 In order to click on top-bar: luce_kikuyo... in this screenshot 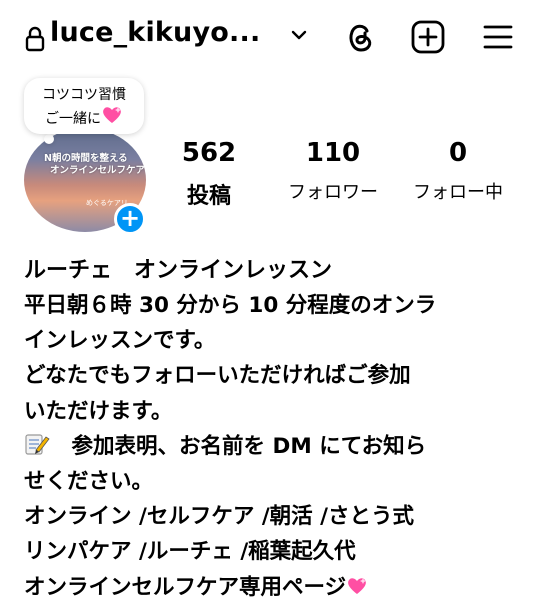, I will do `click(268, 39)`.